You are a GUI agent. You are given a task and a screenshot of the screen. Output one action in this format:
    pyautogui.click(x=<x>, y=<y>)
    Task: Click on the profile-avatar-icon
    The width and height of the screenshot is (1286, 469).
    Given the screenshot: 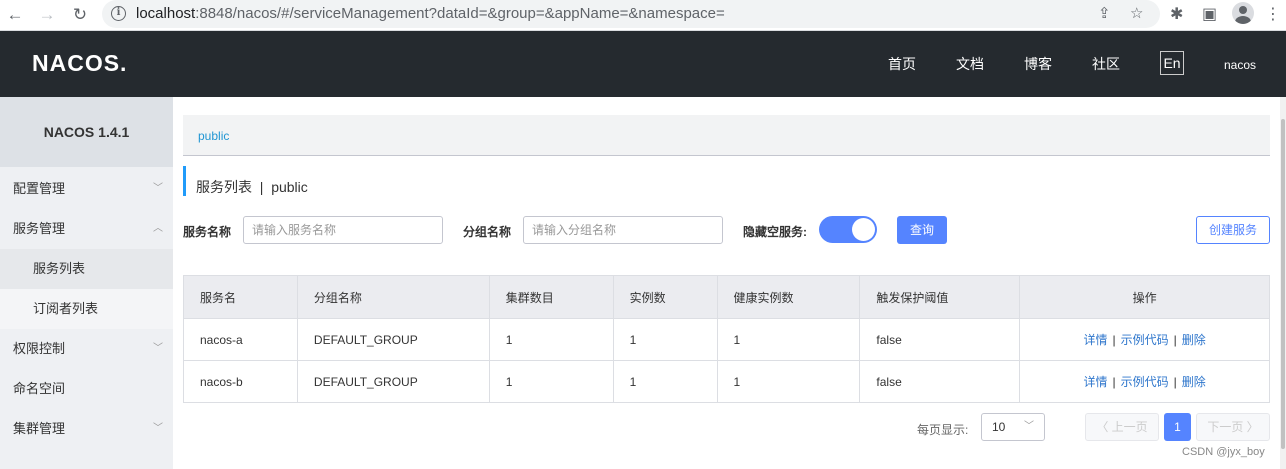 What is the action you would take?
    pyautogui.click(x=1243, y=13)
    